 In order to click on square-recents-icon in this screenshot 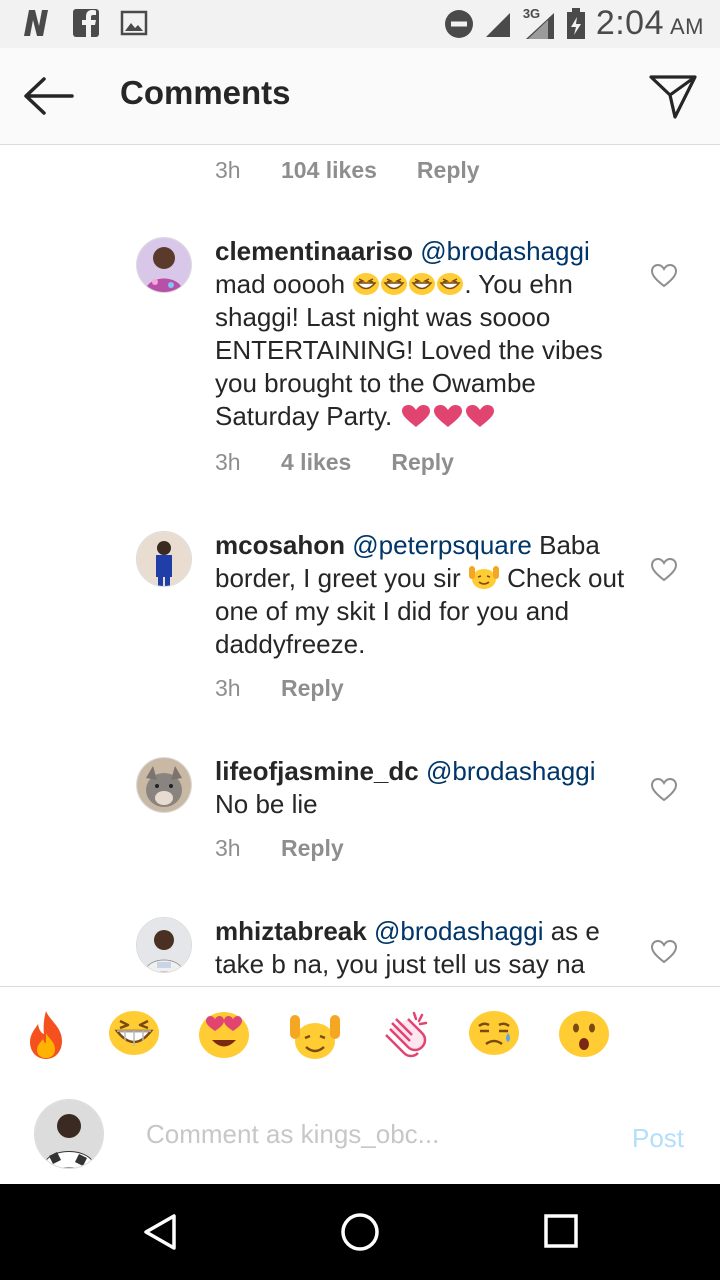, I will do `click(561, 1231)`.